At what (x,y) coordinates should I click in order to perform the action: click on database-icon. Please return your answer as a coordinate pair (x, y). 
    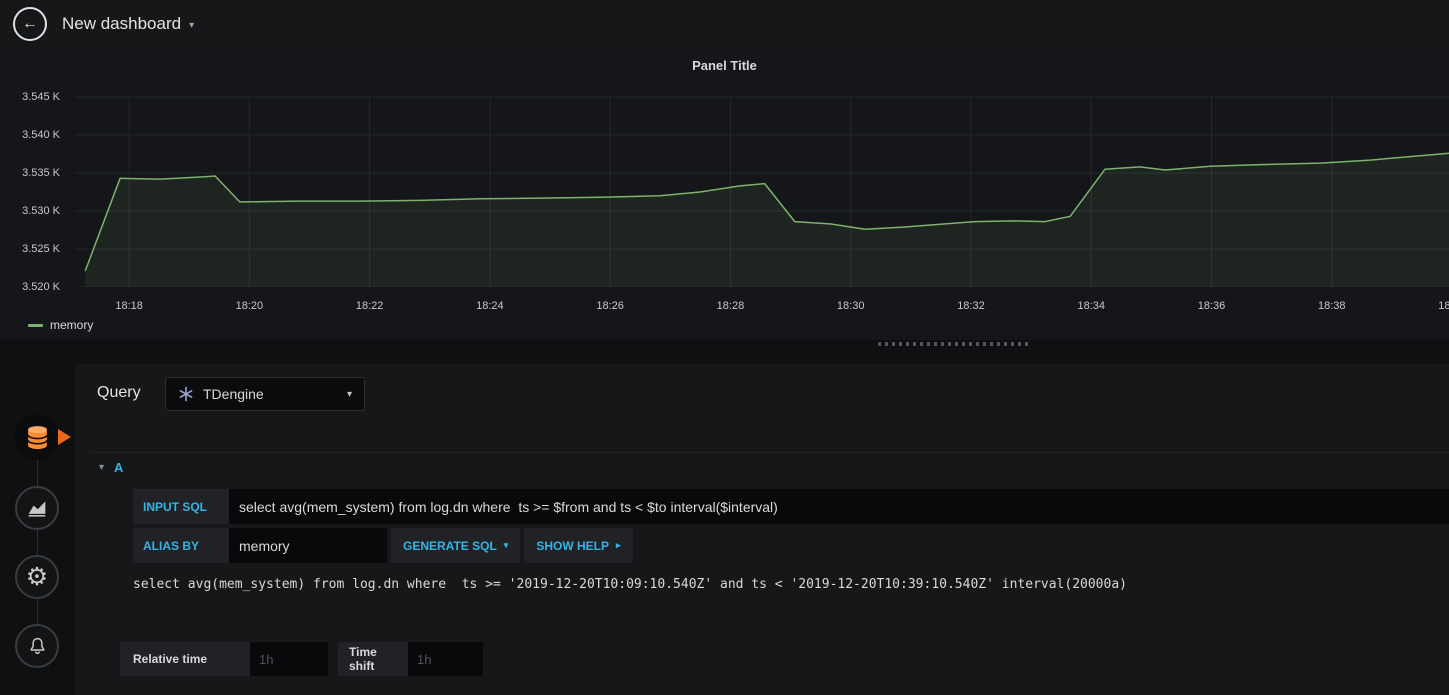
    Looking at the image, I should click on (37, 437).